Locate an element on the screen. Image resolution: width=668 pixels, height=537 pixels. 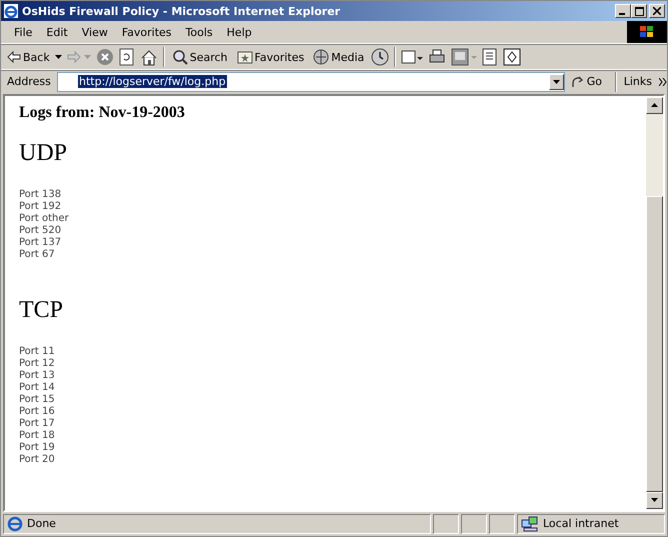
scroll-up-button is located at coordinates (654, 105).